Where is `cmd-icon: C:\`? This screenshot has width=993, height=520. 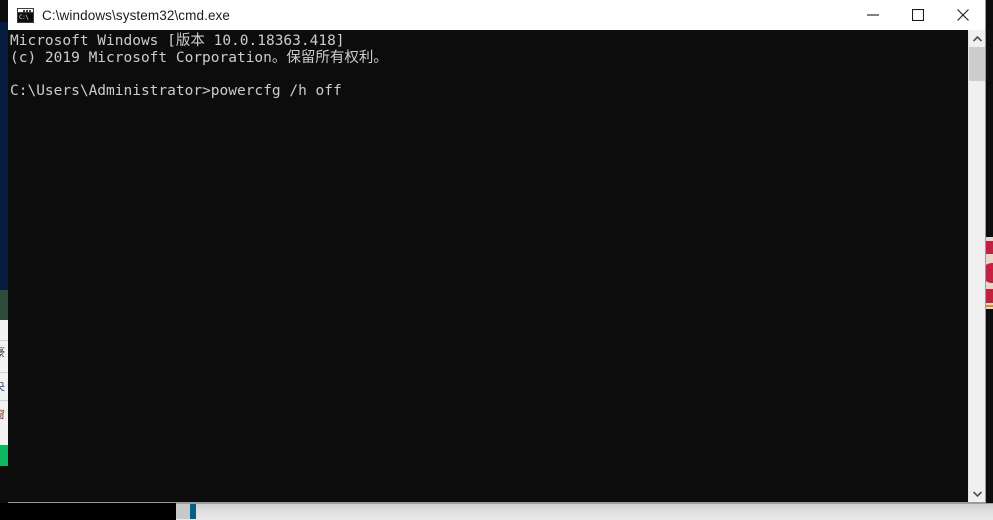
cmd-icon: C:\ is located at coordinates (25, 15).